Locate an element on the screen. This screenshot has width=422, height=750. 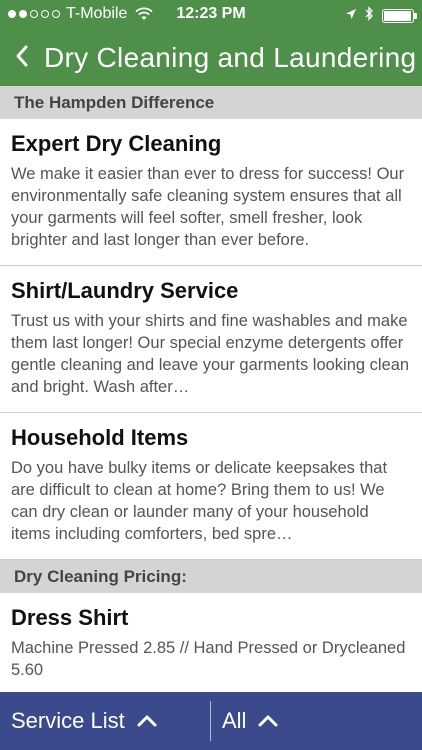
status-right is located at coordinates (381, 16).